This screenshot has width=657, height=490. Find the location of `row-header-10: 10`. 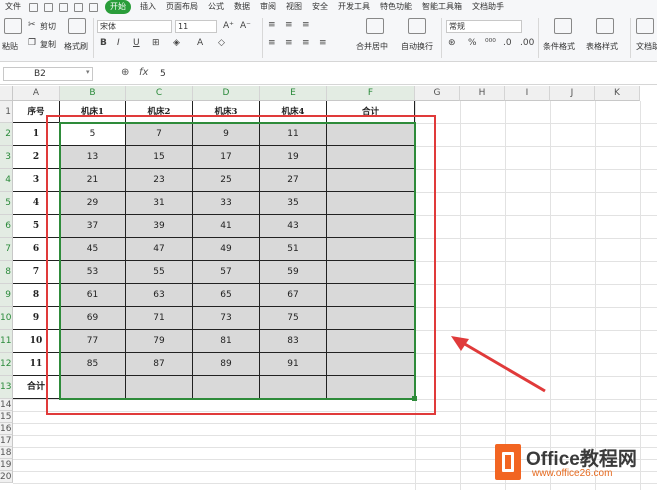

row-header-10: 10 is located at coordinates (6, 318).